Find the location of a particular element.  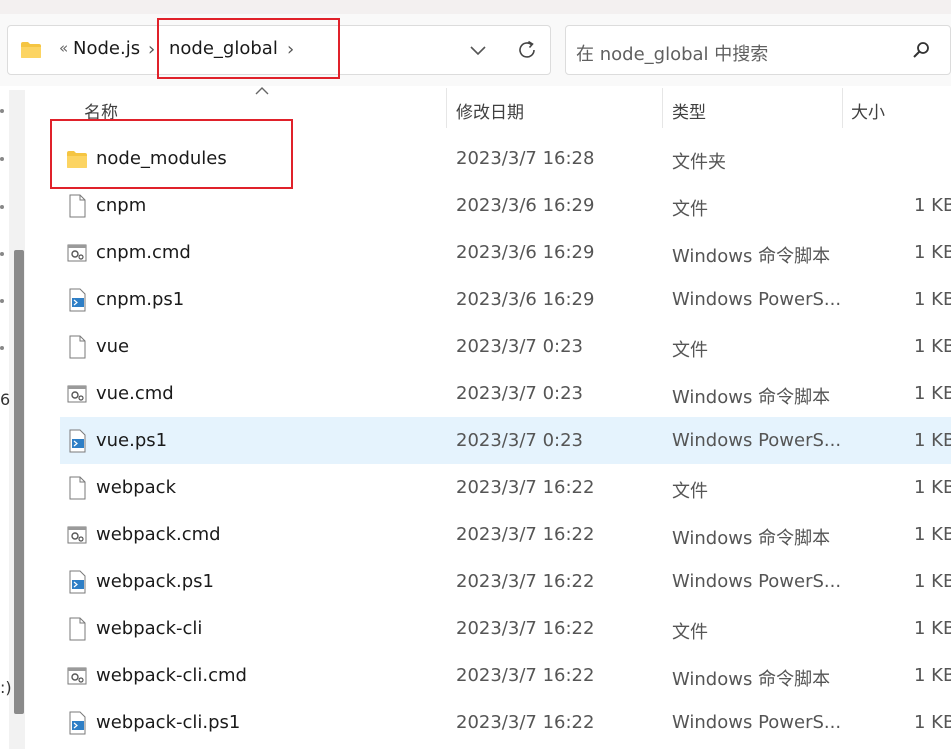

highlight-box-address is located at coordinates (248, 48).